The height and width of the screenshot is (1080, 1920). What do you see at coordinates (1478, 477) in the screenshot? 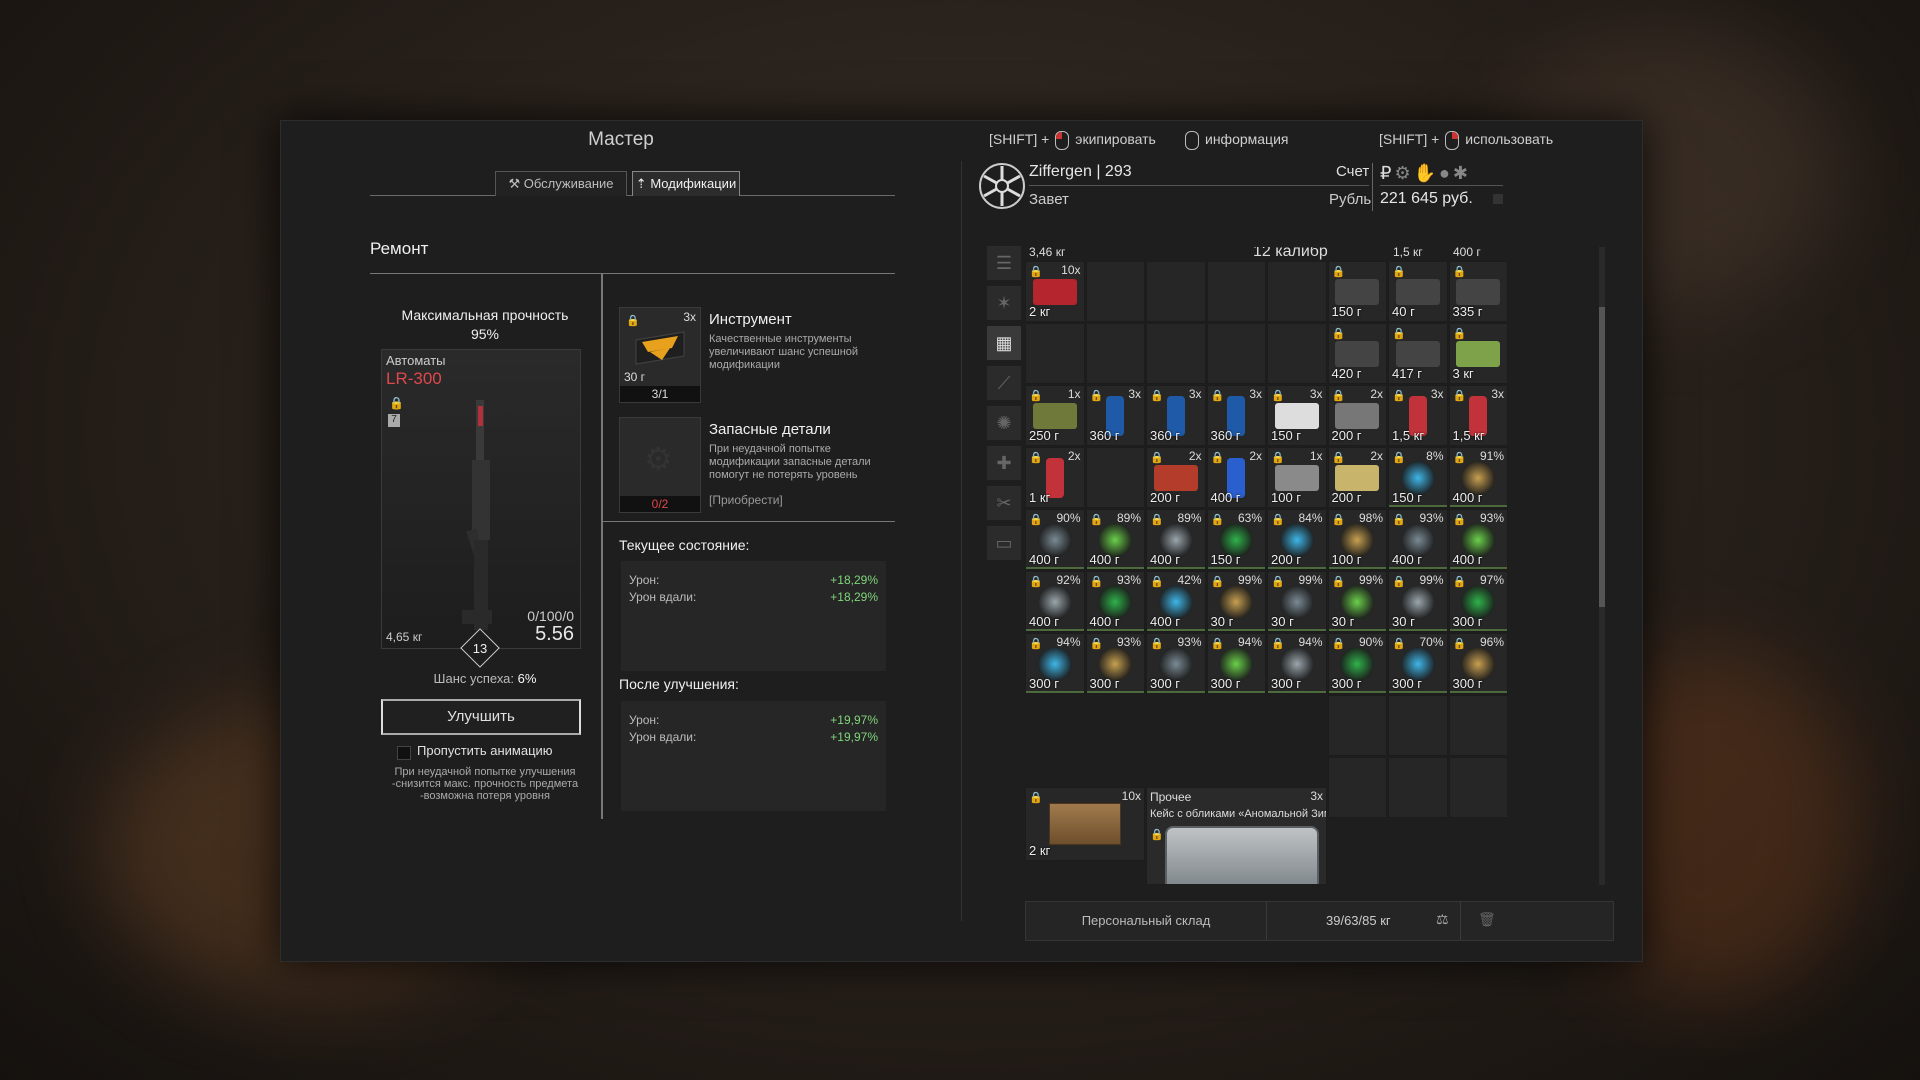
I see `inventory-item: 🔒 91% 400 г` at bounding box center [1478, 477].